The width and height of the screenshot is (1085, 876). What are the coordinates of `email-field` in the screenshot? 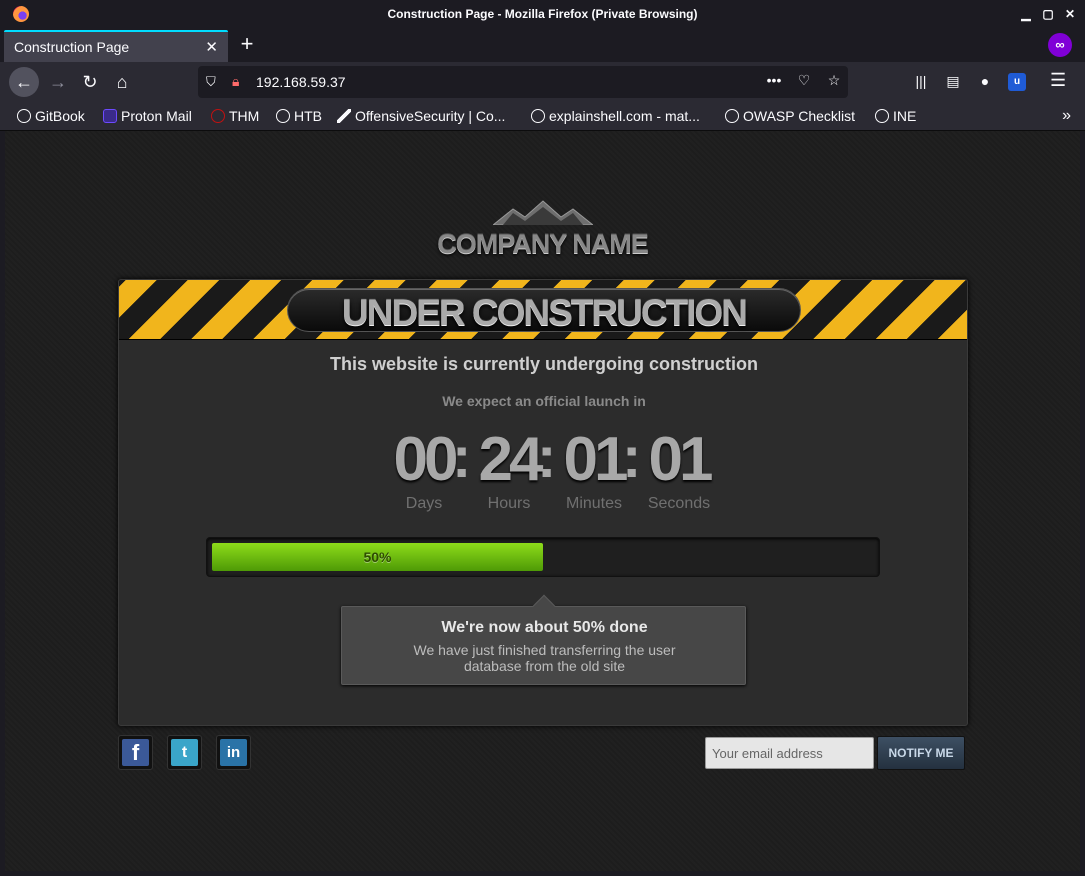 It's located at (789, 753).